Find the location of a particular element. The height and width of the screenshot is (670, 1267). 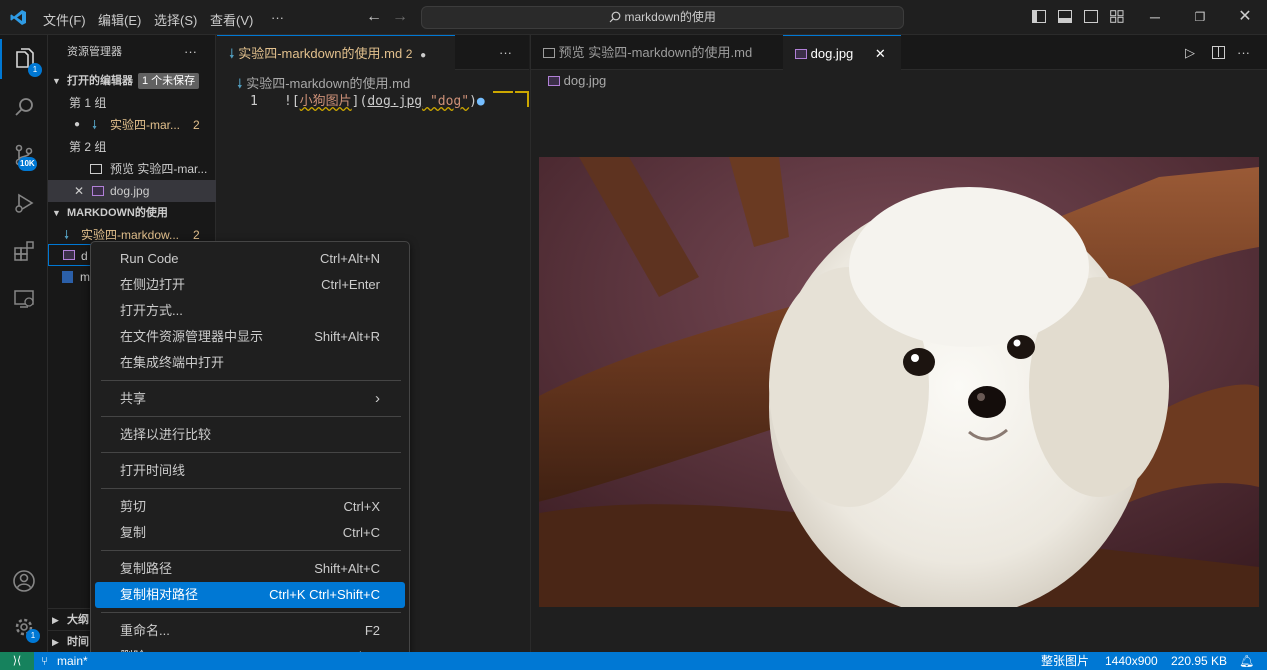

image-zoom-mode: 整张图片 is located at coordinates (1065, 661).